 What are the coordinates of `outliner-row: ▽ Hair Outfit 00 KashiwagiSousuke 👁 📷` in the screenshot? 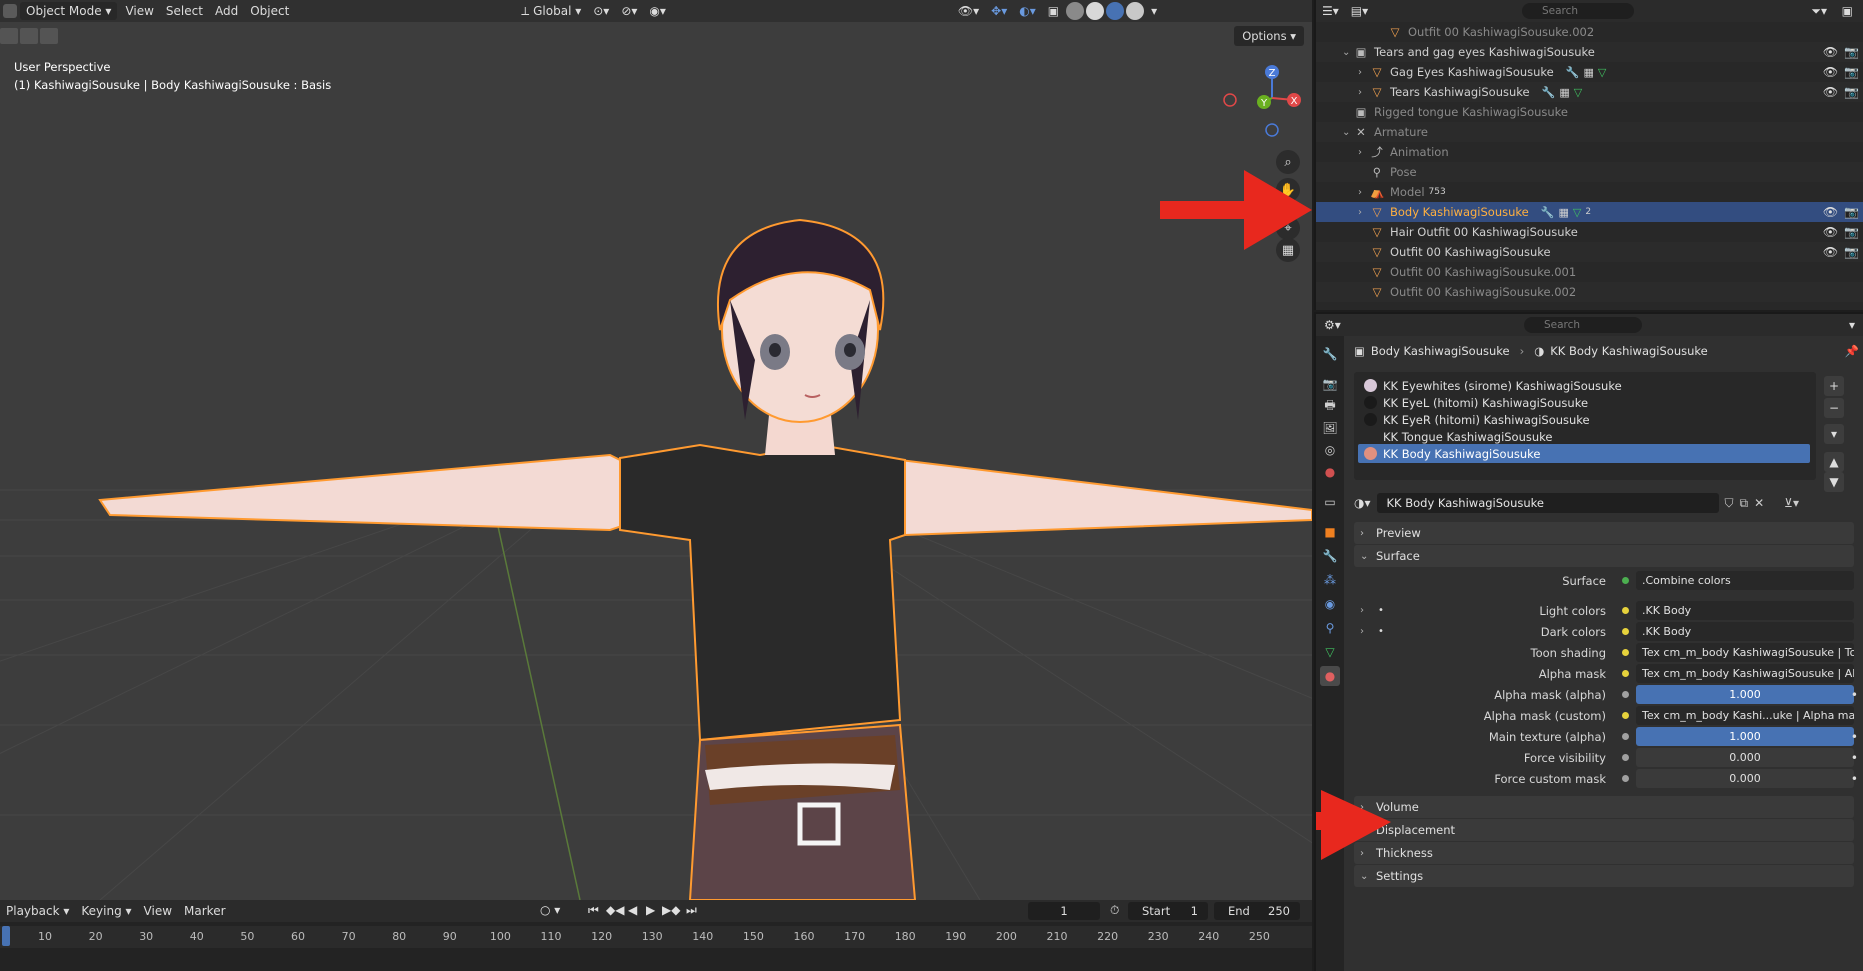 It's located at (1589, 232).